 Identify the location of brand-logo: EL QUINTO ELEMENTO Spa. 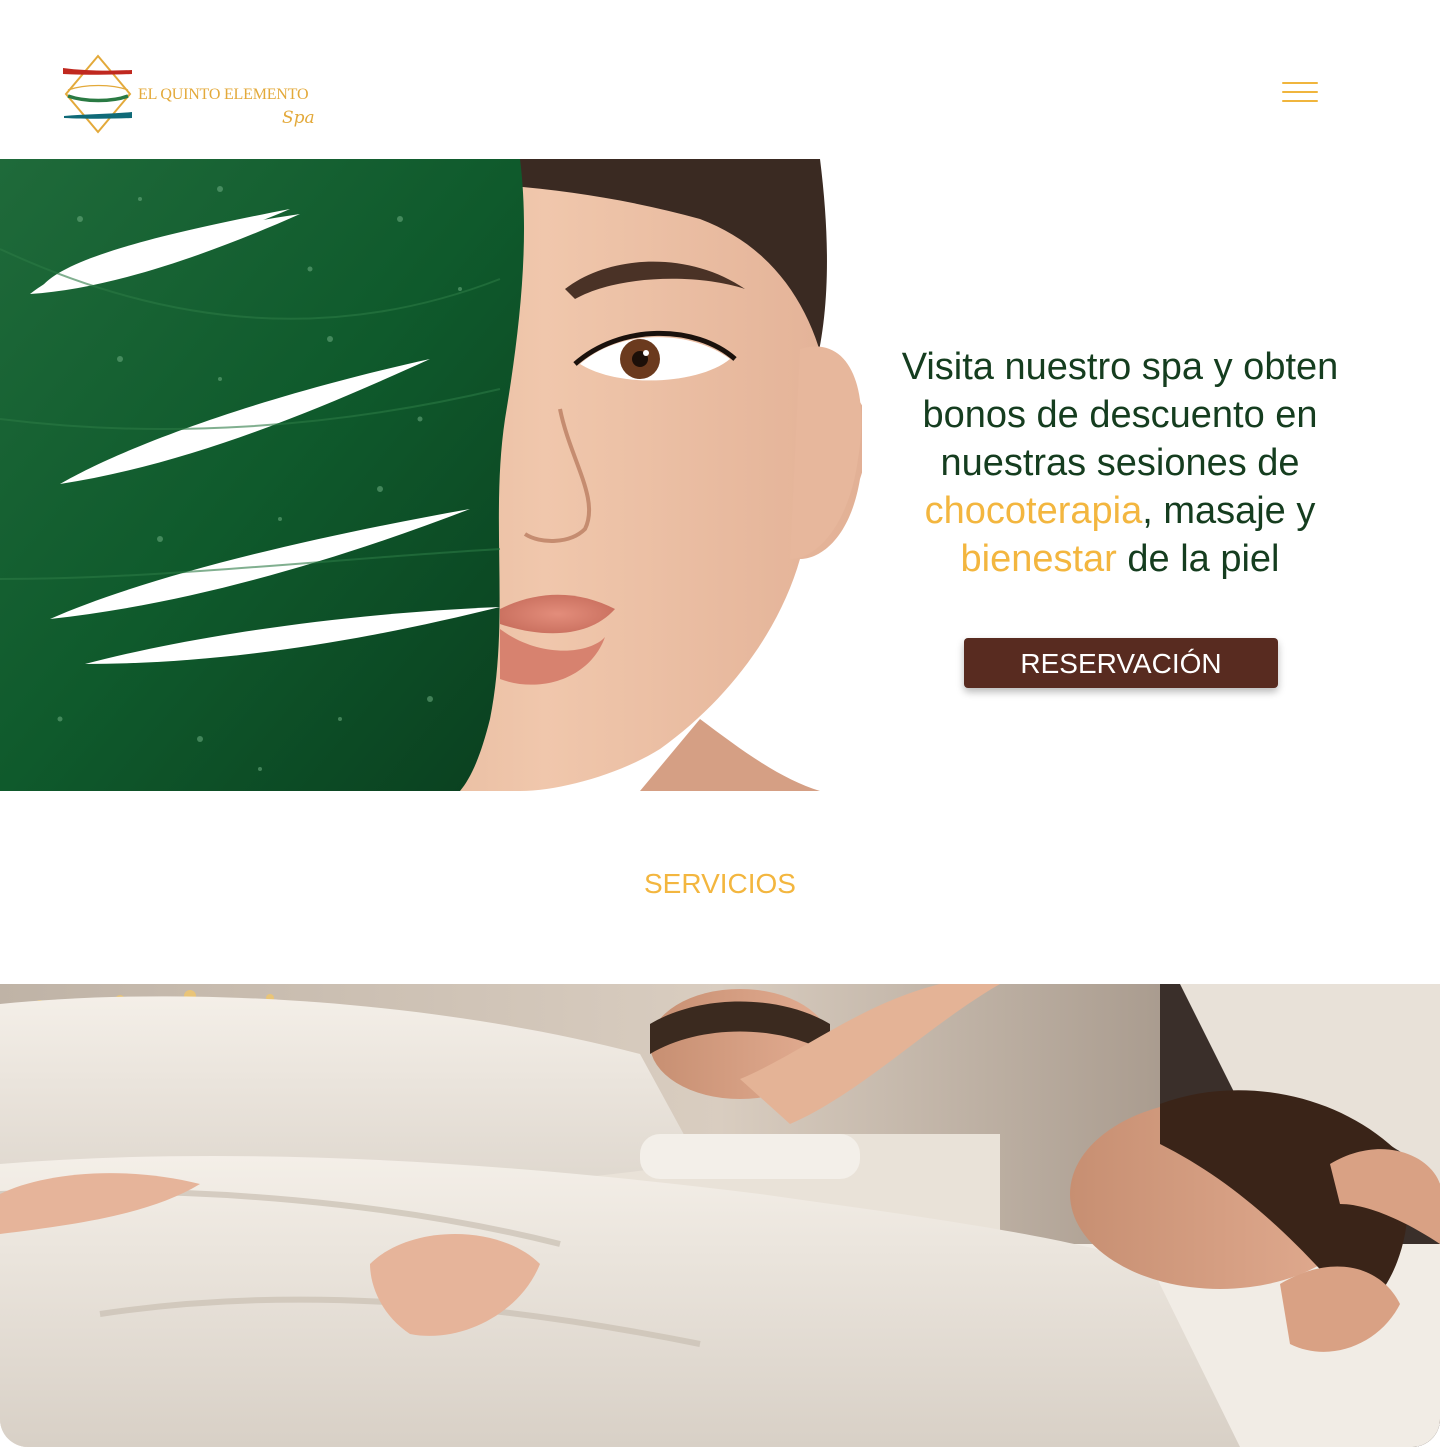
(195, 97).